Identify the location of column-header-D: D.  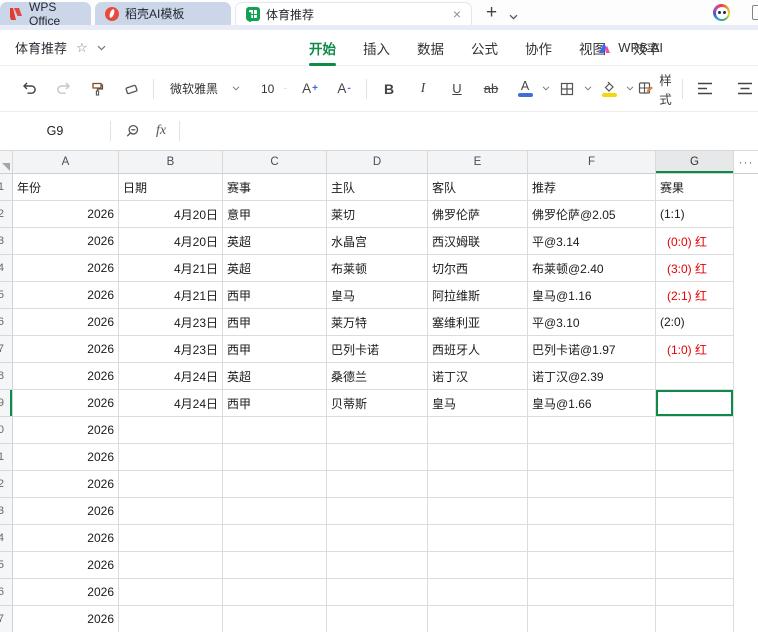
(377, 162).